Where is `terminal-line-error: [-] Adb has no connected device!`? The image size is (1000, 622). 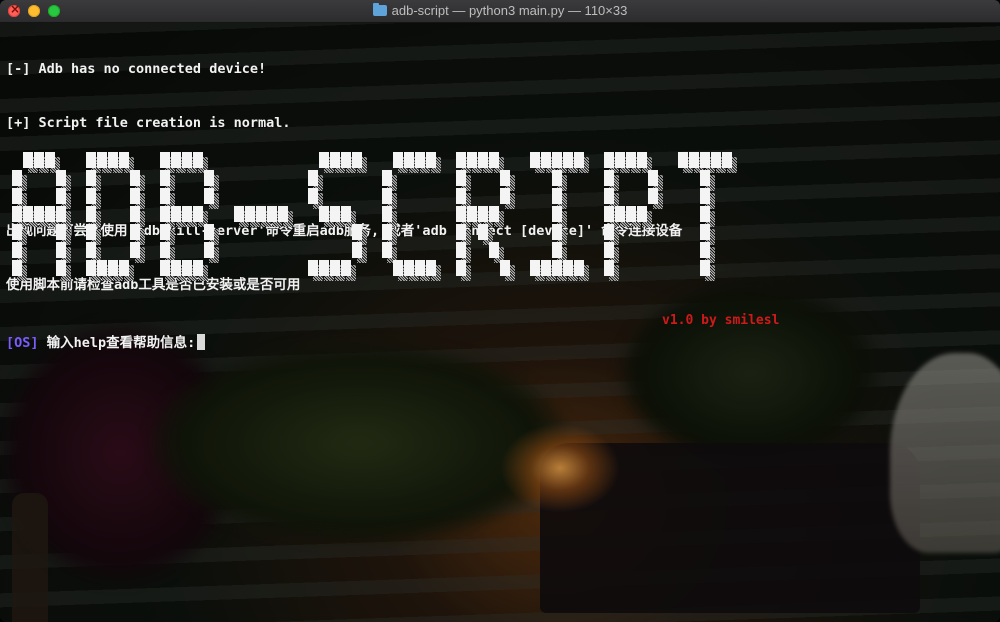 terminal-line-error: [-] Adb has no connected device! is located at coordinates (136, 69).